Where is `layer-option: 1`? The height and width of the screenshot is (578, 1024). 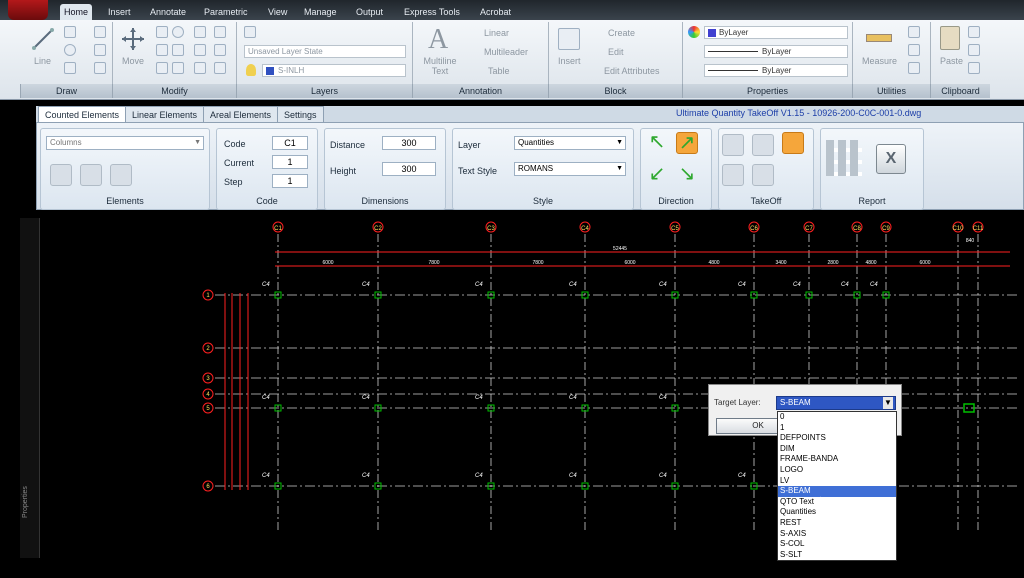
layer-option: 1 is located at coordinates (837, 428).